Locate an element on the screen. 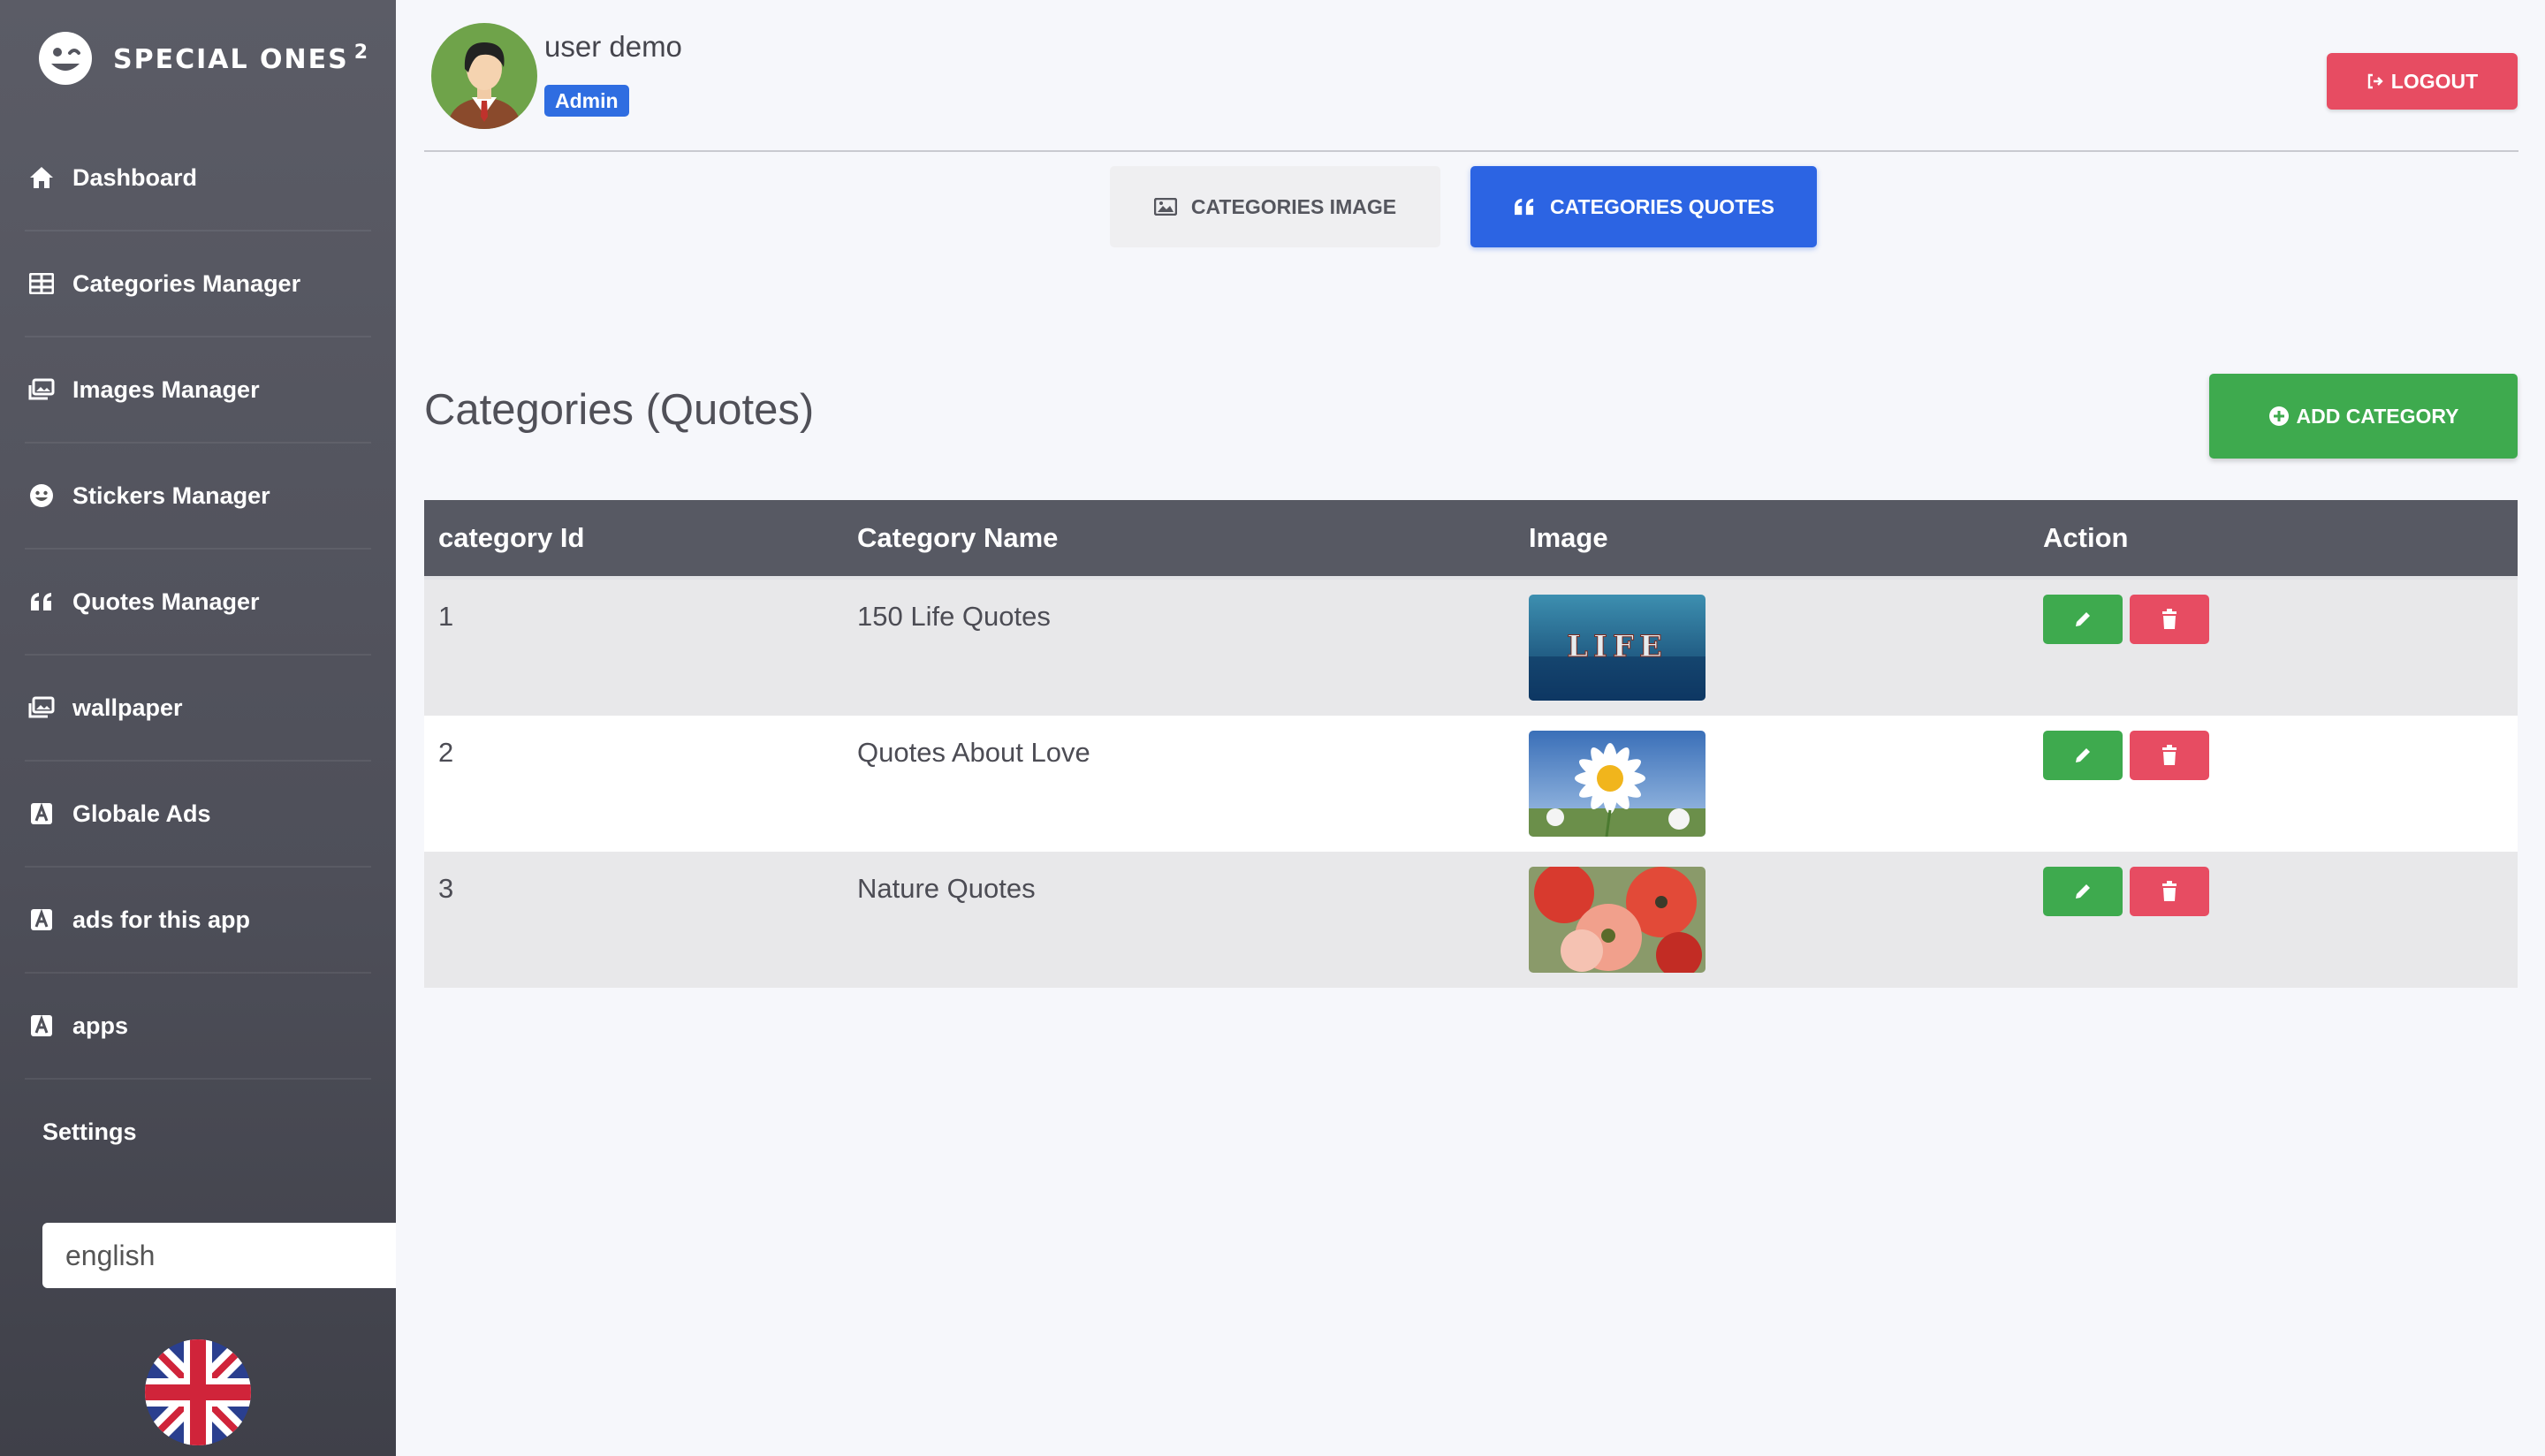 This screenshot has width=2545, height=1456. column-header-action: Action is located at coordinates (2280, 538).